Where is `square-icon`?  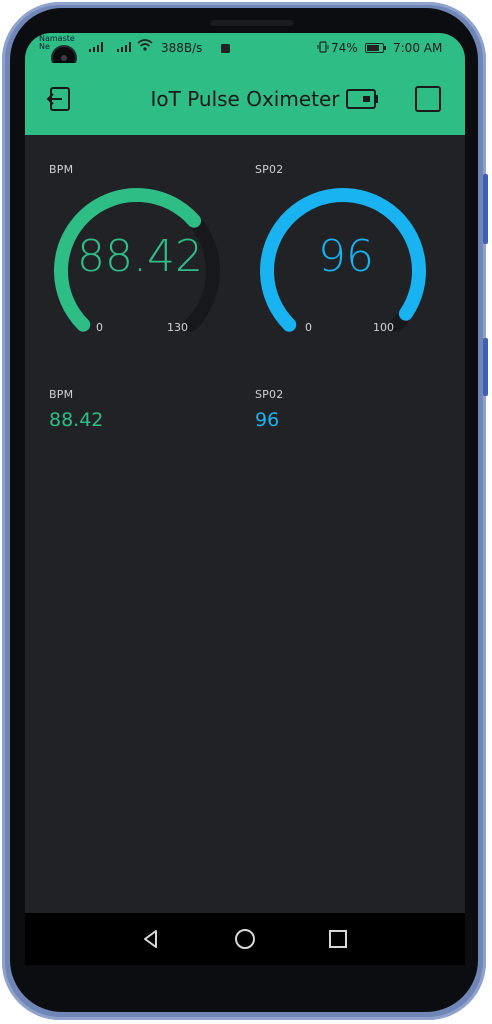
square-icon is located at coordinates (428, 99).